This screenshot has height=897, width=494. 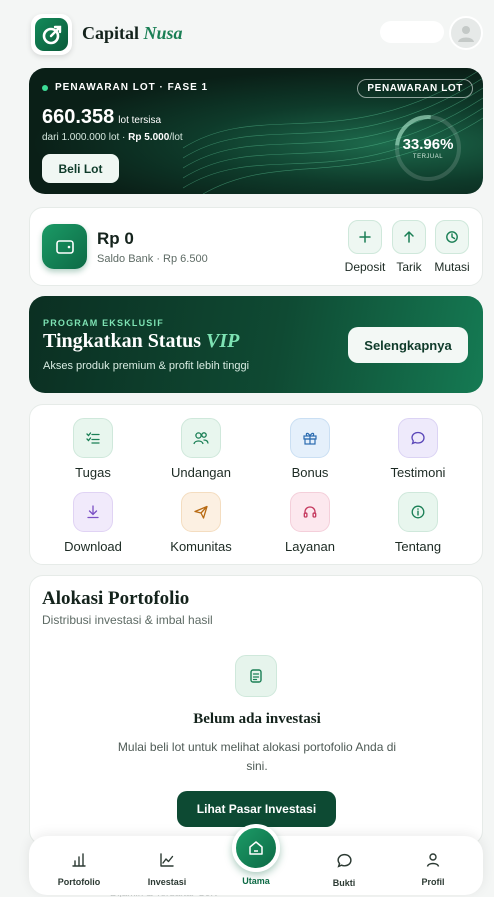 What do you see at coordinates (45, 87) in the screenshot?
I see `live-dot-icon` at bounding box center [45, 87].